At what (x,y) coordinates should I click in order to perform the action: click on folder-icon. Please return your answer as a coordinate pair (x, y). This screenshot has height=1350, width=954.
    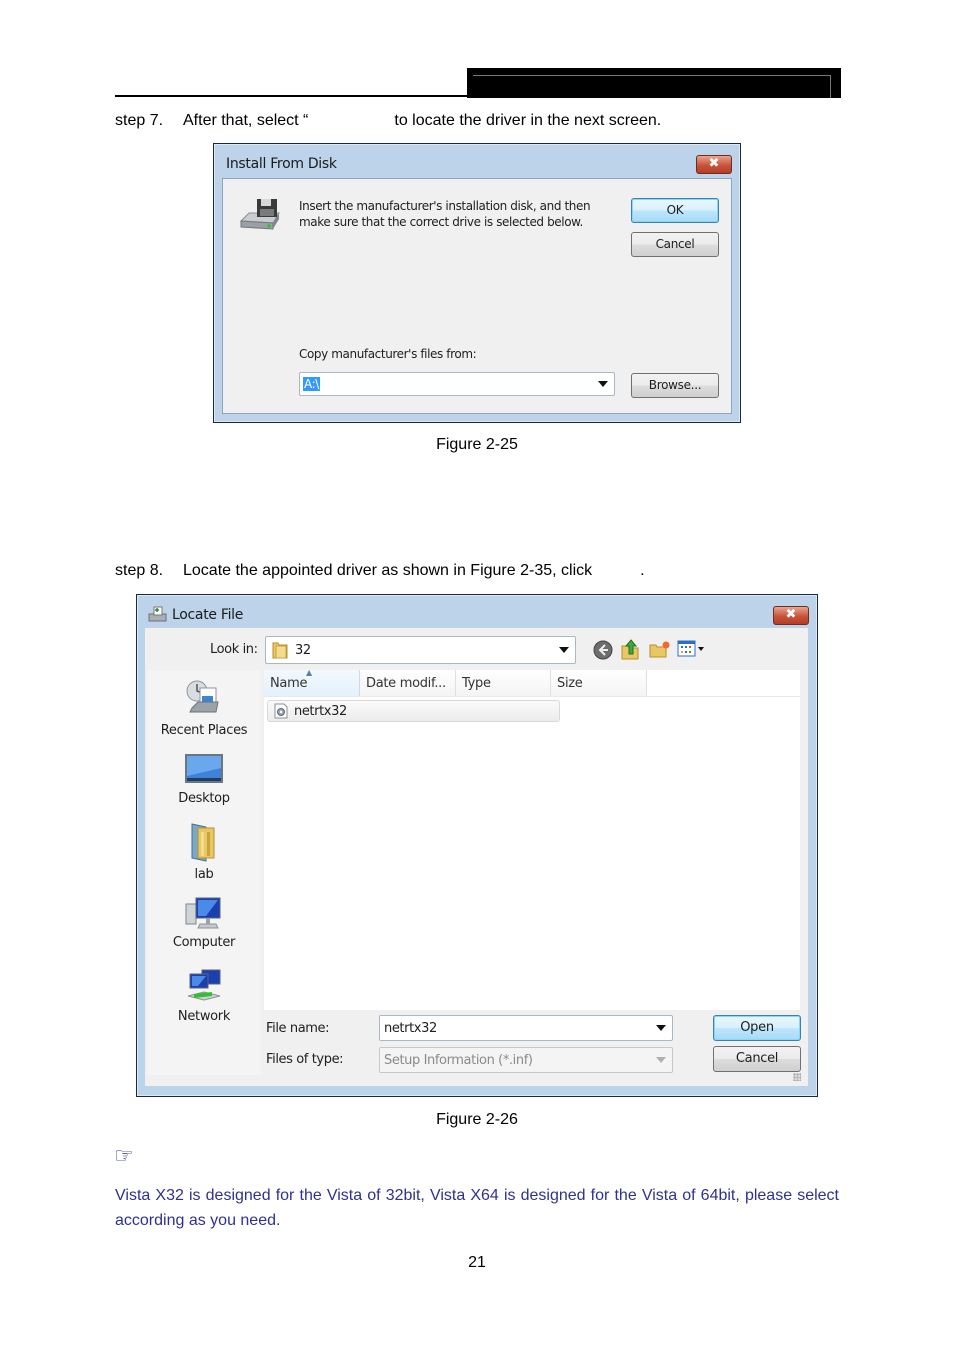
    Looking at the image, I should click on (280, 650).